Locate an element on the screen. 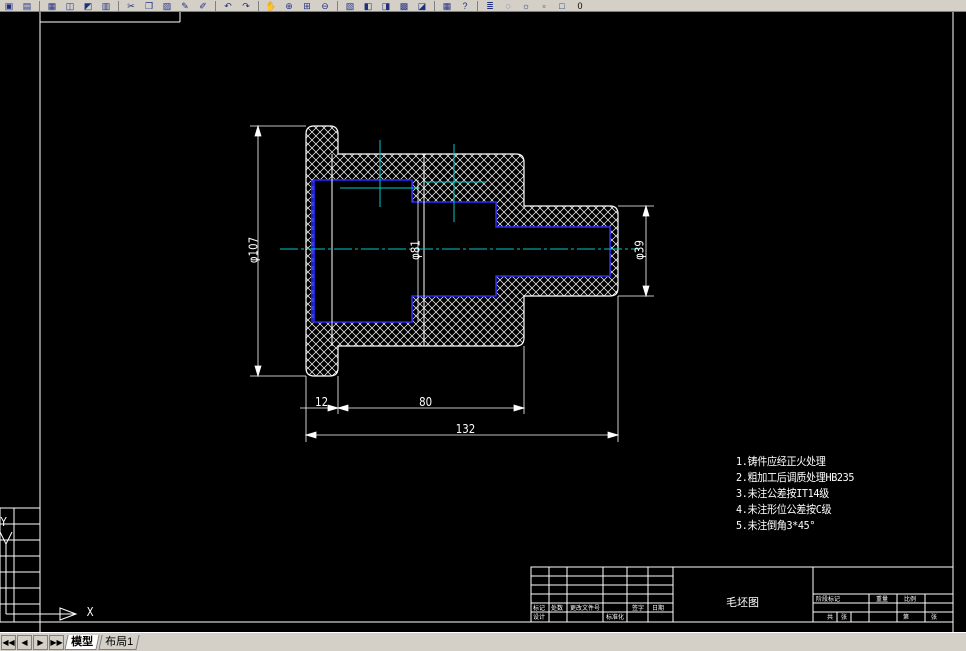 This screenshot has width=966, height=651. preview-icon: ◫ is located at coordinates (70, 6).